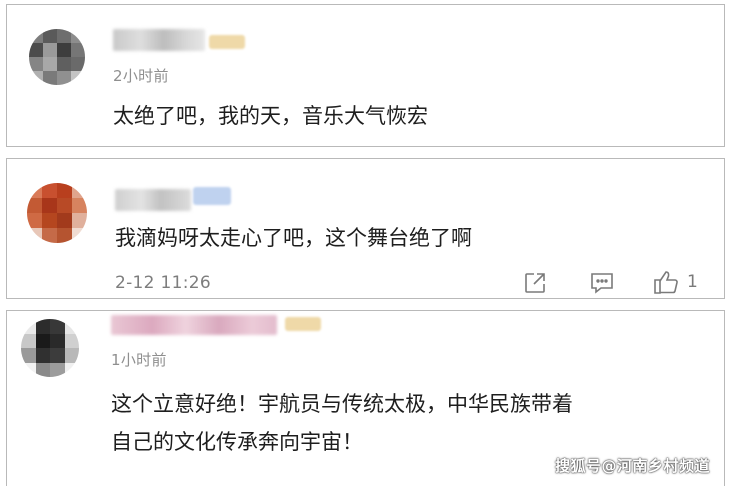 The image size is (733, 486). I want to click on reply-button, so click(602, 283).